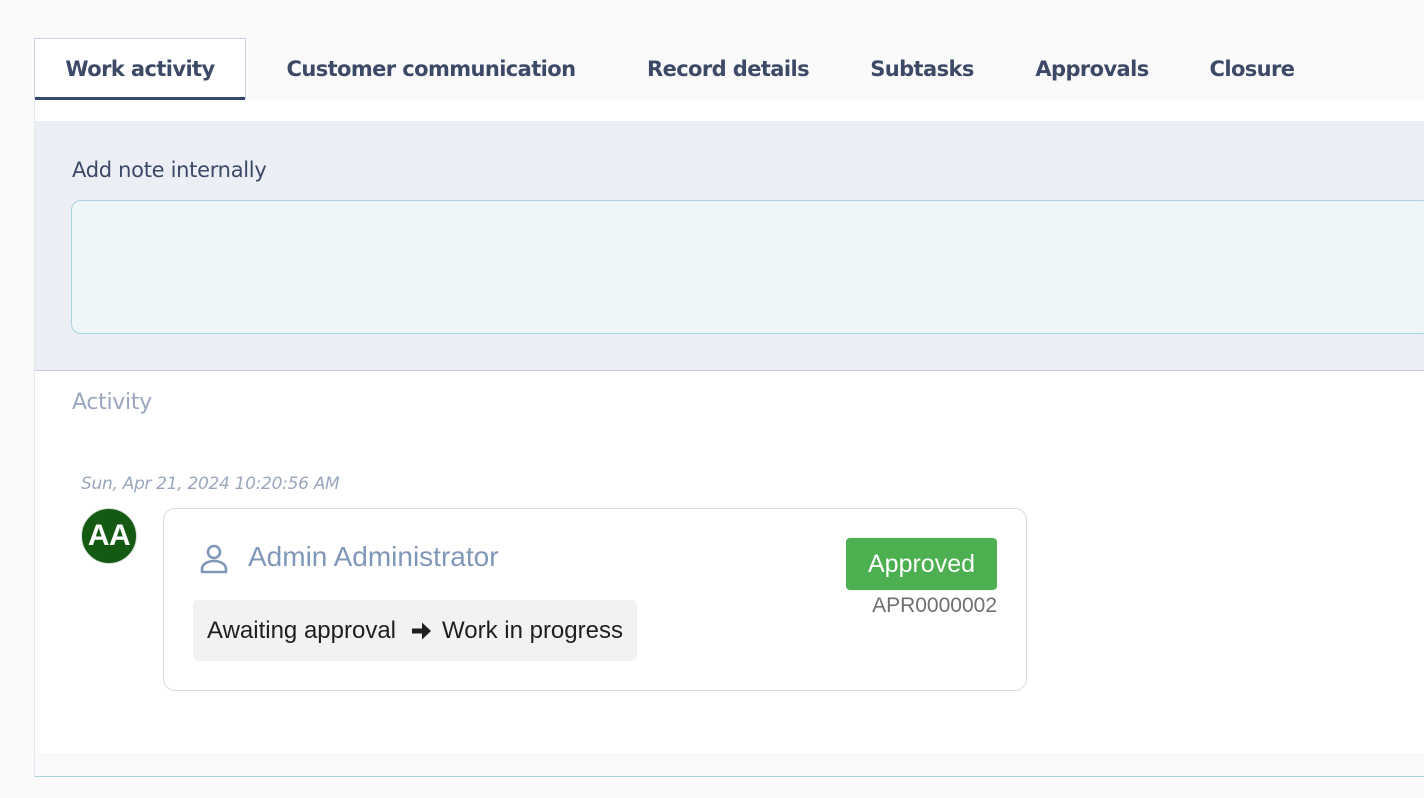 This screenshot has height=798, width=1424. I want to click on status-from: Awaiting approval, so click(302, 630).